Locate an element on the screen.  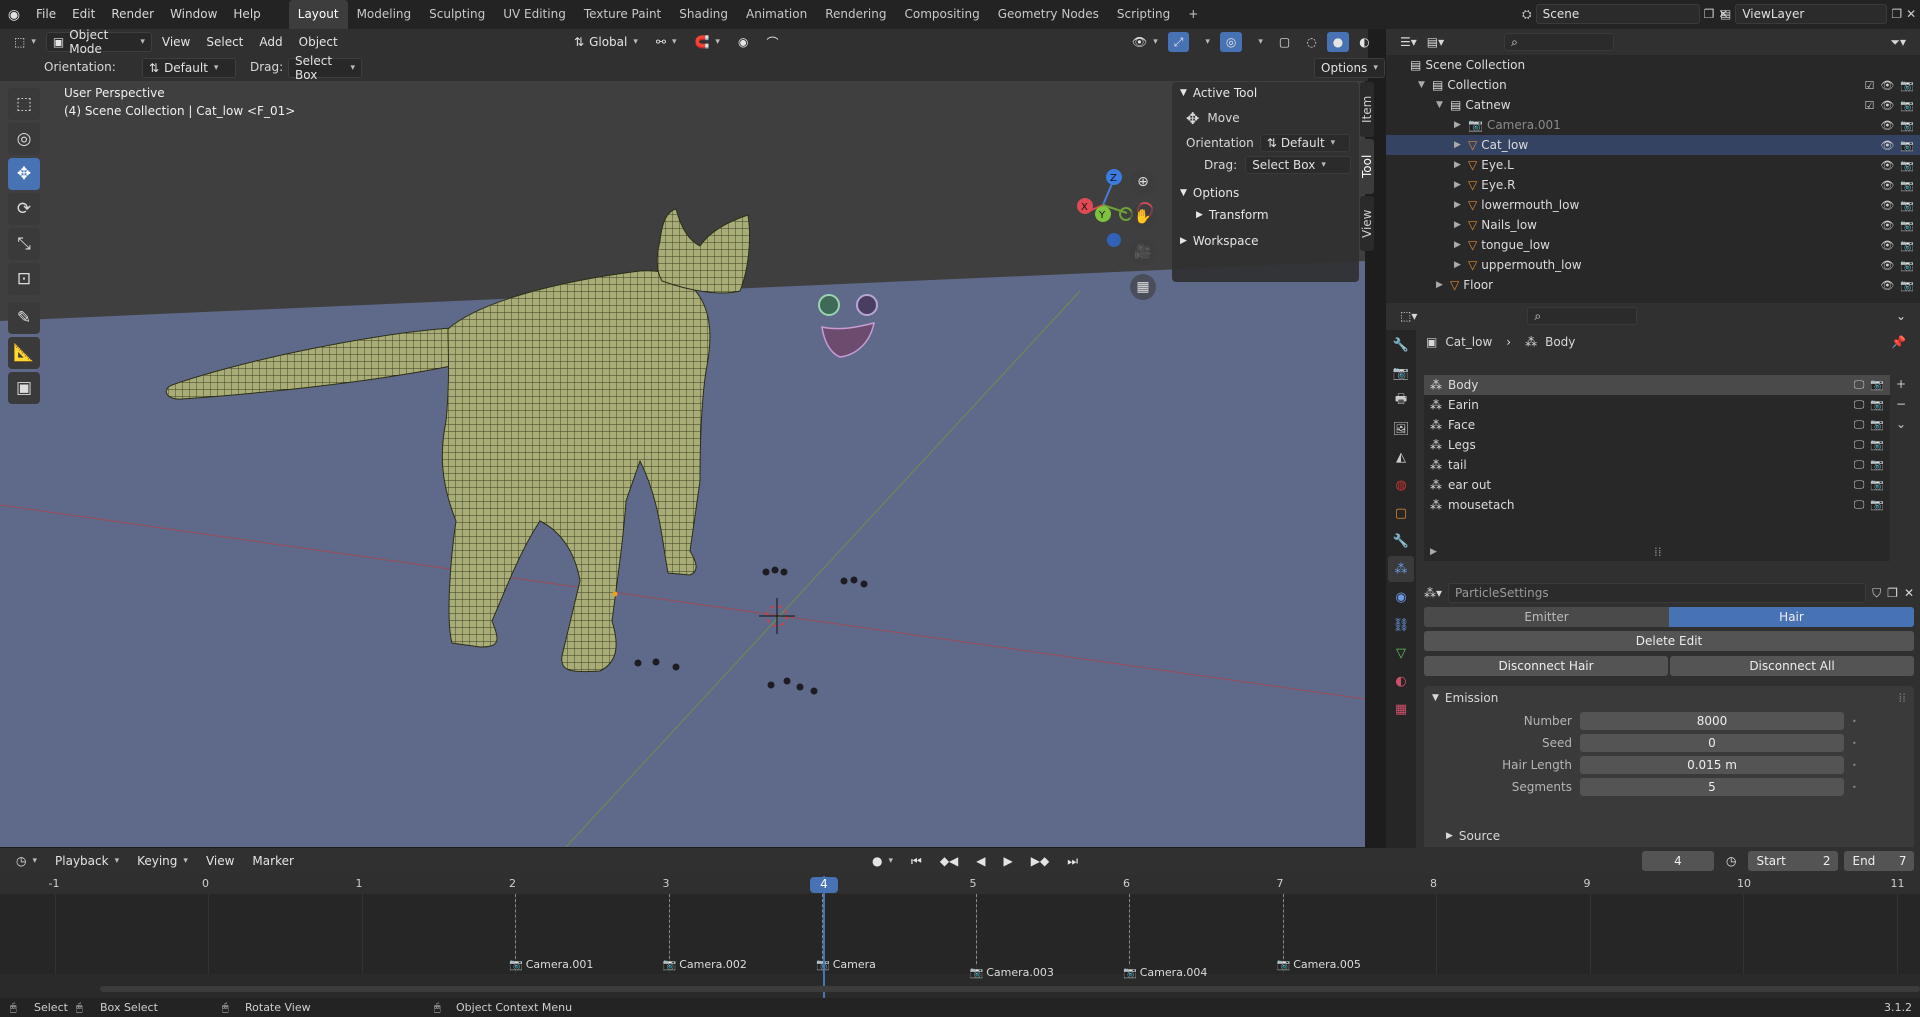
disconnect-all-button: Disconnect All is located at coordinates (1792, 666).